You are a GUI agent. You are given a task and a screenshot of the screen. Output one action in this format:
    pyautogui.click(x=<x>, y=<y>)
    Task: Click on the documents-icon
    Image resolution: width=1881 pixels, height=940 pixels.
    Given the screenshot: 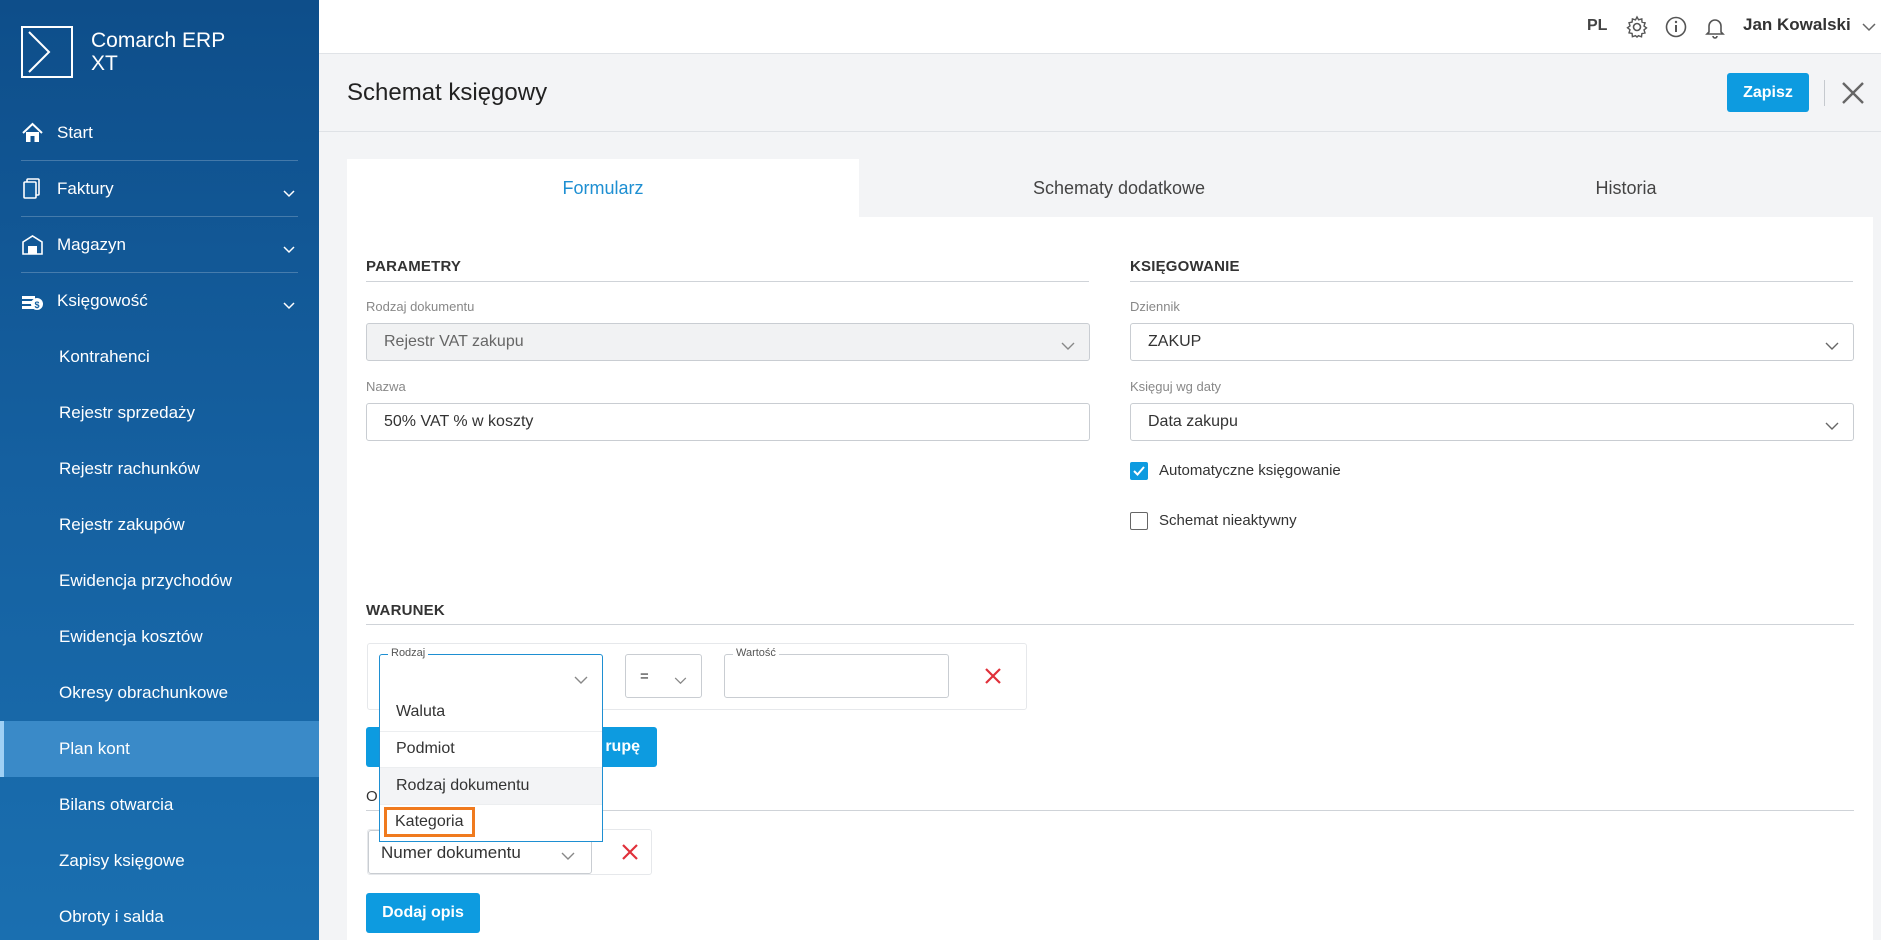 What is the action you would take?
    pyautogui.click(x=32, y=189)
    